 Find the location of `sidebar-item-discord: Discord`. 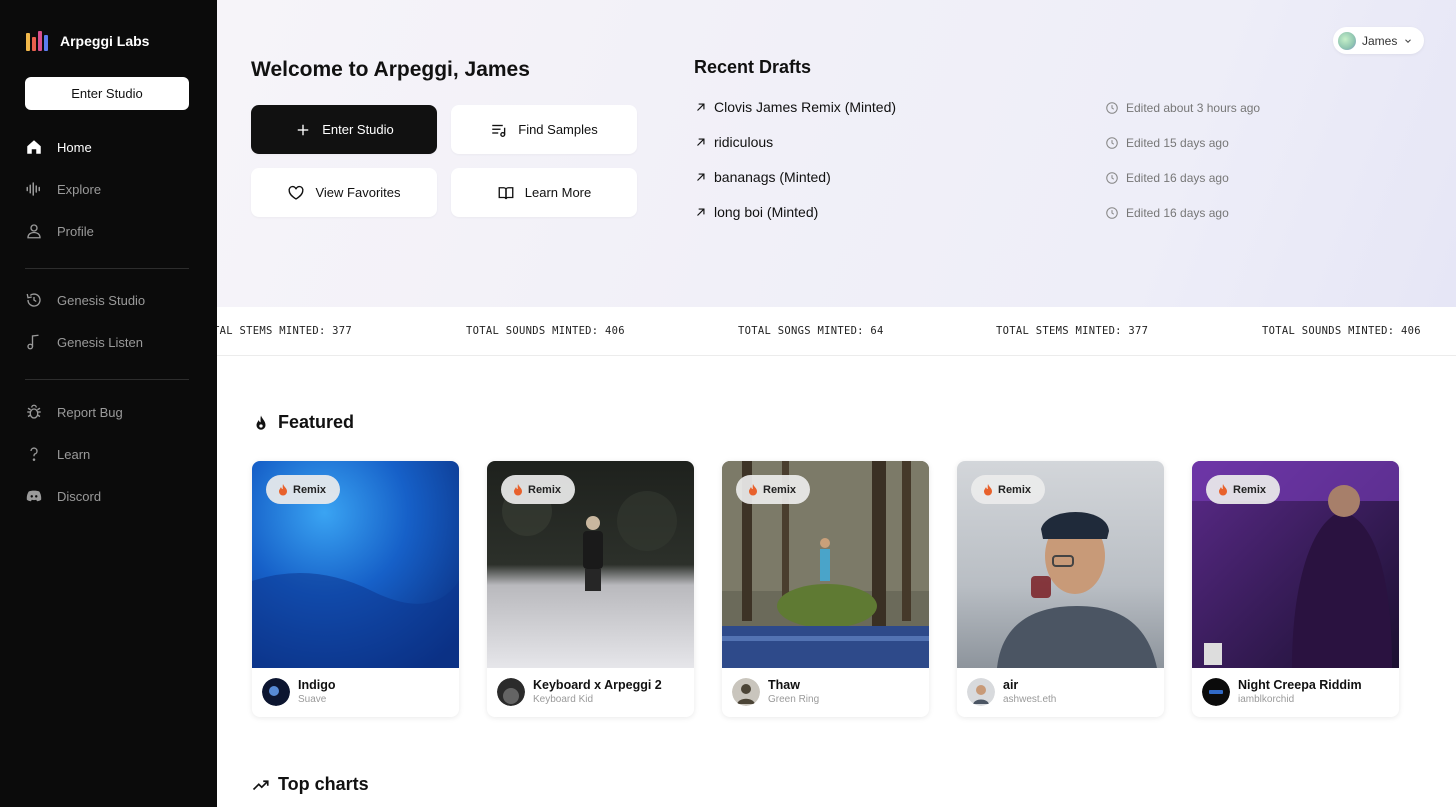

sidebar-item-discord: Discord is located at coordinates (63, 496).